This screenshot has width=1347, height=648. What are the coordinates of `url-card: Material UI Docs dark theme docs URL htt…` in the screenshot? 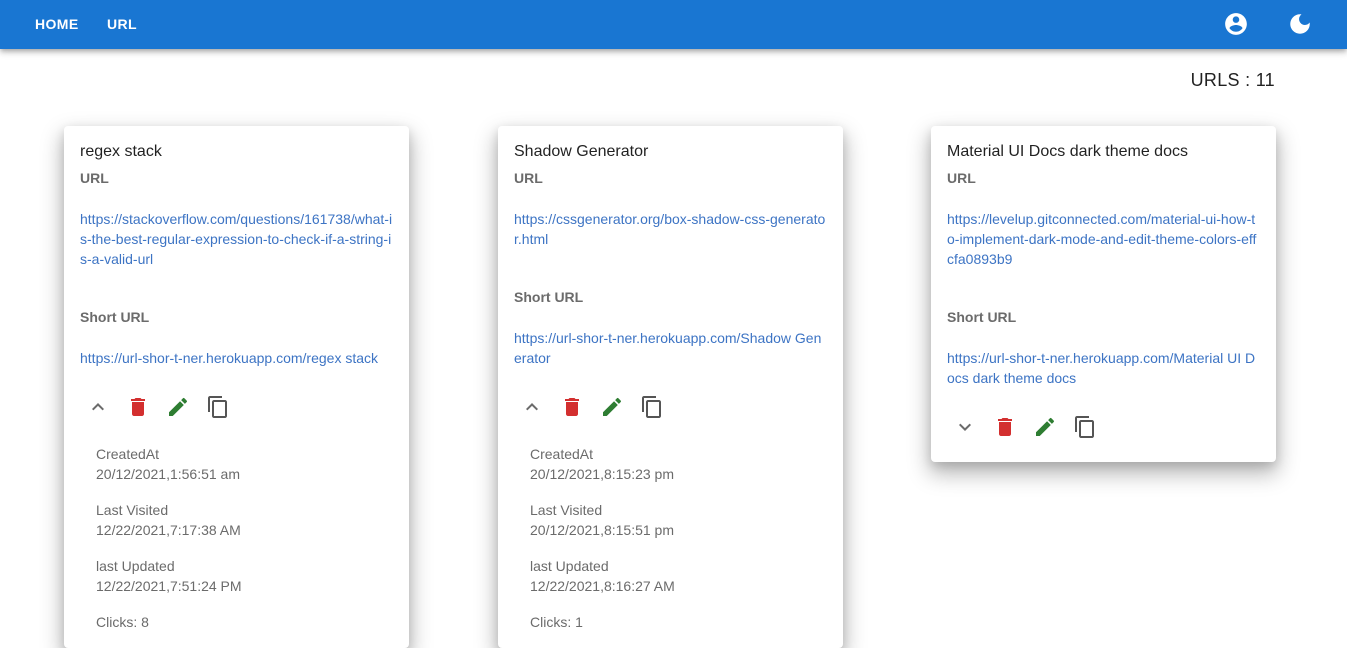 It's located at (1103, 294).